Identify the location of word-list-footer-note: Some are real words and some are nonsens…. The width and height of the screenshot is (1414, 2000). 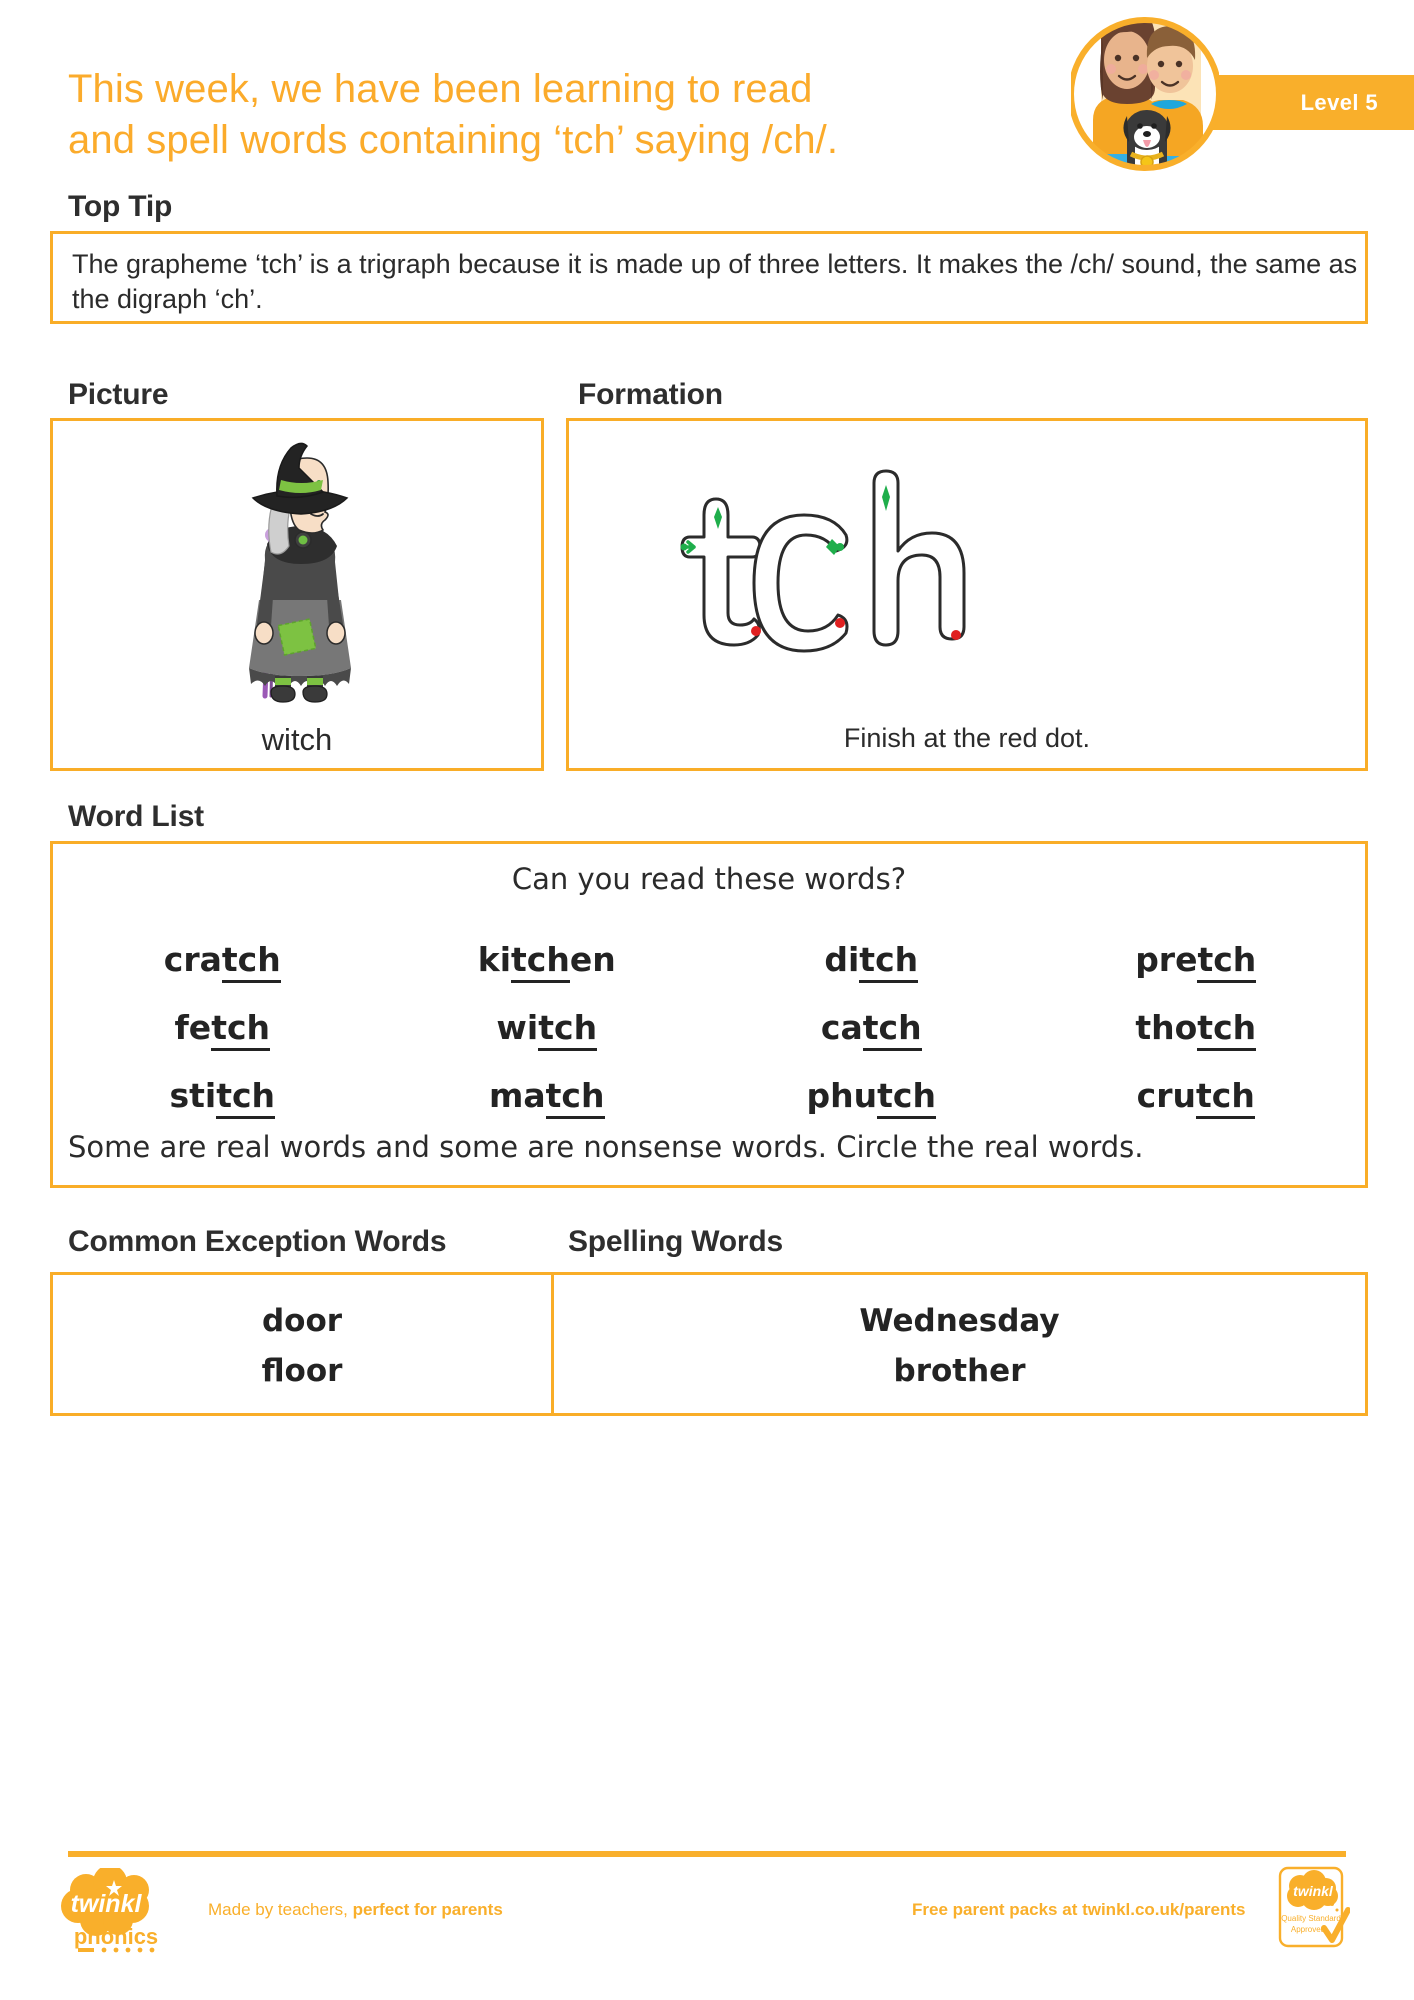
(606, 1147).